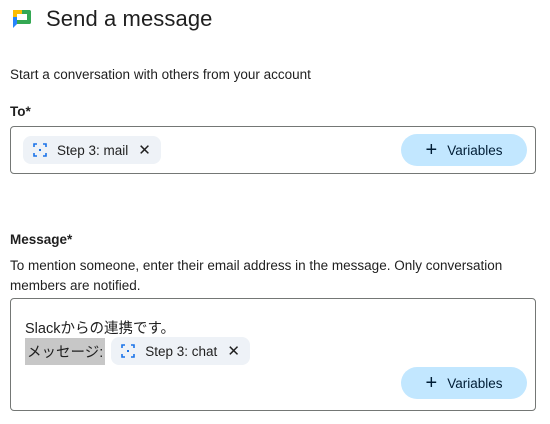 This screenshot has height=424, width=550. I want to click on message-label: Message*, so click(41, 239).